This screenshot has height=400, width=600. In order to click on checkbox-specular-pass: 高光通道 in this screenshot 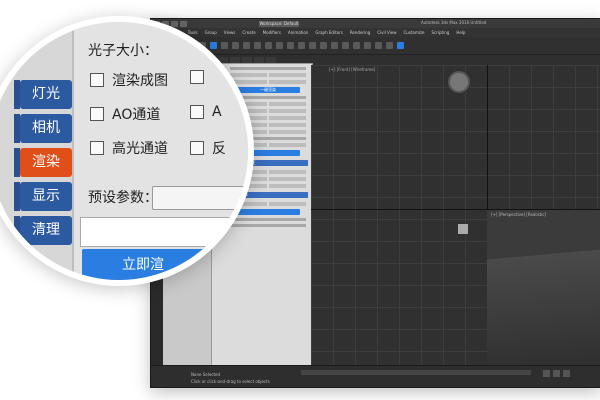, I will do `click(129, 148)`.